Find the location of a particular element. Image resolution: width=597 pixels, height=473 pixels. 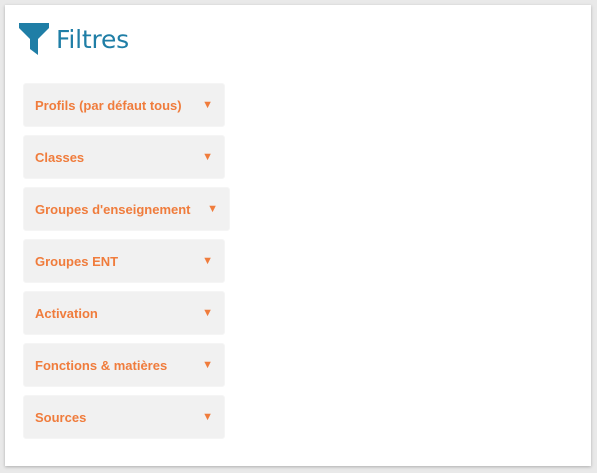

filter-groupes-ent-dropdown: Groupes ENT ▼ is located at coordinates (124, 261).